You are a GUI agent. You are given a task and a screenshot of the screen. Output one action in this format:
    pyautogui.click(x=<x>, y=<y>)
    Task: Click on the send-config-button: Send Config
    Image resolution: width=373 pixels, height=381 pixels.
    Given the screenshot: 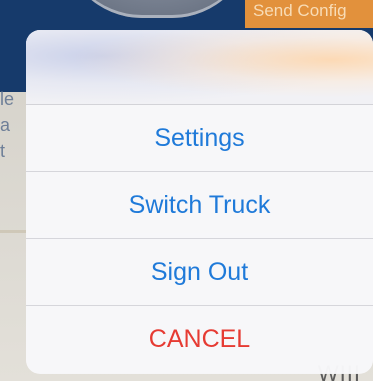 What is the action you would take?
    pyautogui.click(x=309, y=14)
    